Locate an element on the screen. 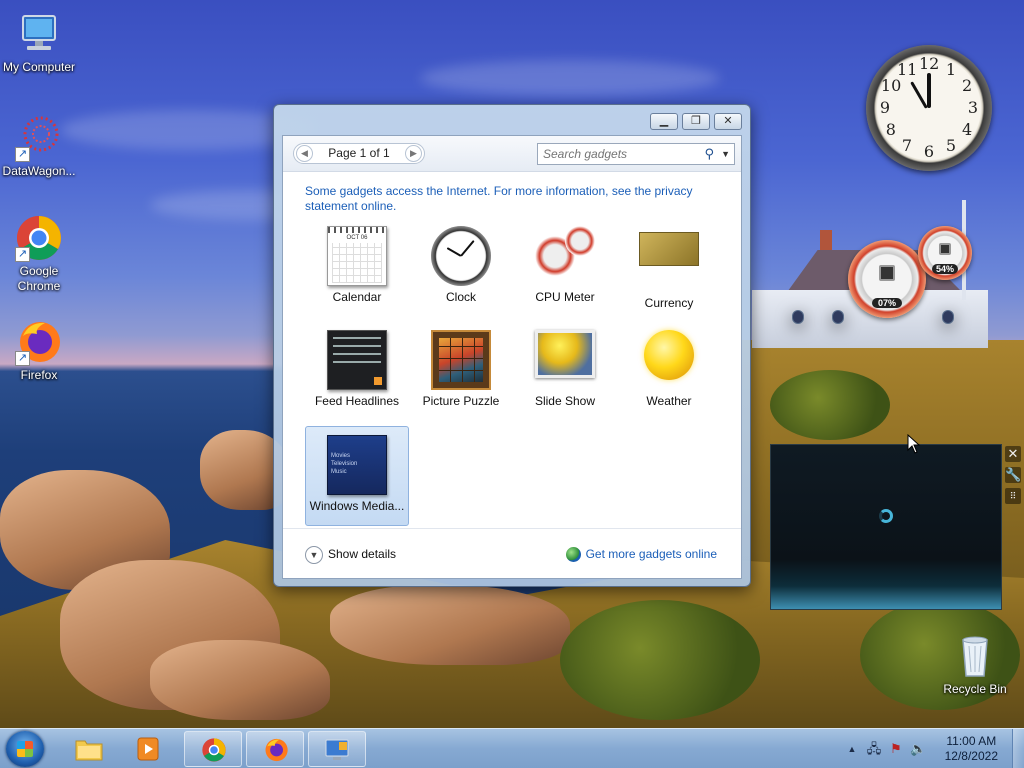  clock-icon is located at coordinates (461, 256).